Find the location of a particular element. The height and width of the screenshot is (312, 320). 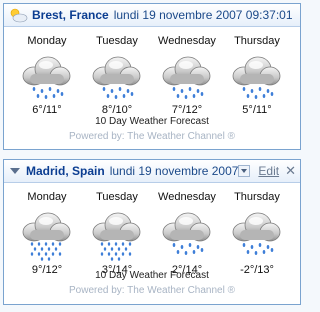

day-temperature: 5°/11° is located at coordinates (257, 110).